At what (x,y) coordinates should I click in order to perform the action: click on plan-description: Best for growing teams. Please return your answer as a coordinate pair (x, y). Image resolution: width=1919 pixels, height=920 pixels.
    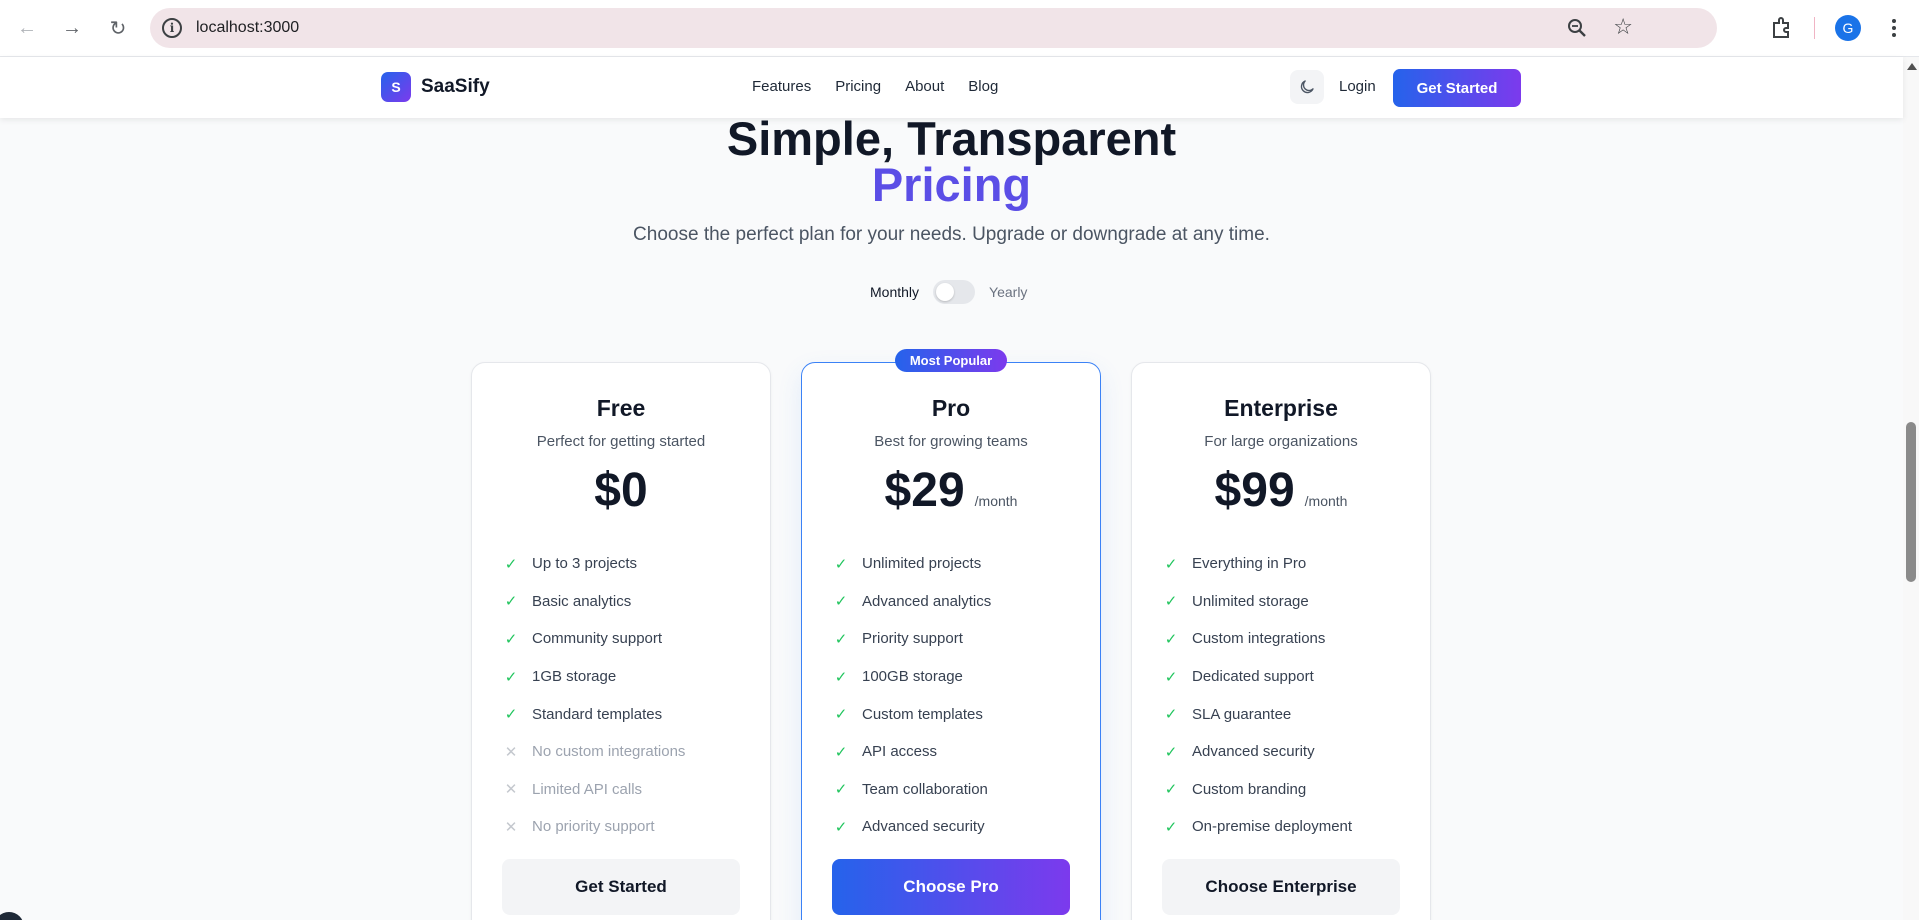
    Looking at the image, I should click on (951, 441).